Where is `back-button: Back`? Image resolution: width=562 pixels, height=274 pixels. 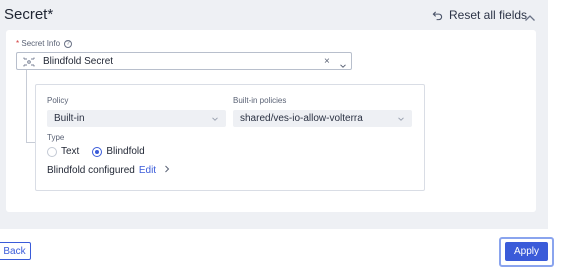 back-button: Back is located at coordinates (15, 251).